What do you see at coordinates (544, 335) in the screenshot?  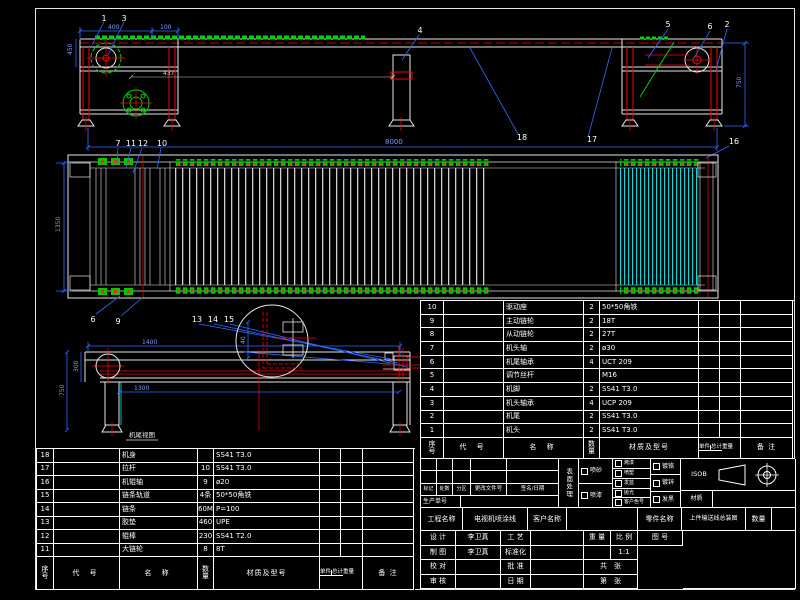 I see `bom-name: 从动链轮` at bounding box center [544, 335].